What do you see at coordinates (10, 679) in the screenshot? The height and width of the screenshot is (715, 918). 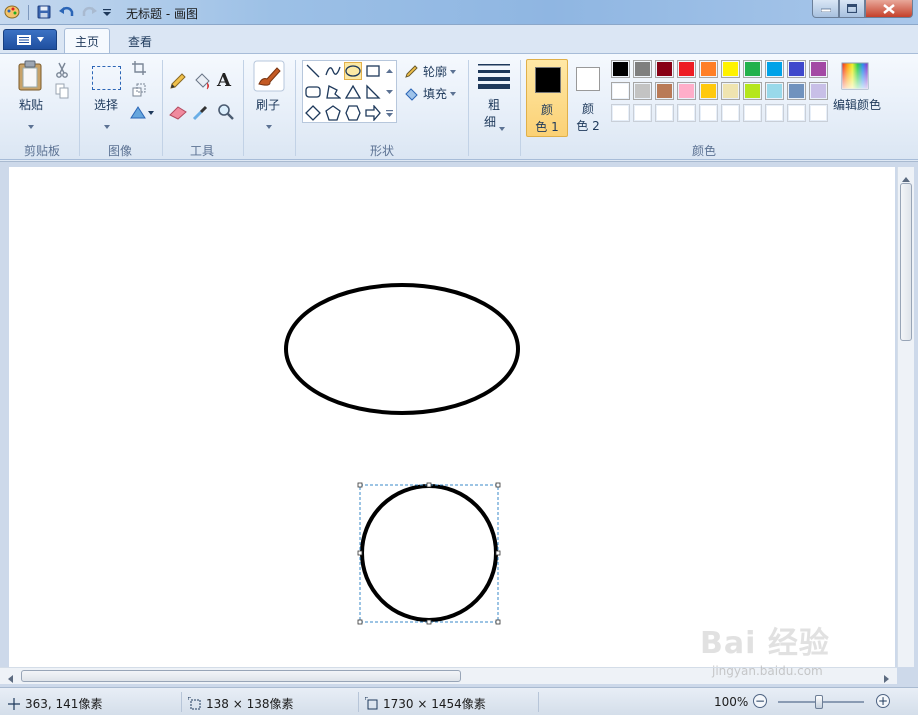 I see `scroll-left-icon` at bounding box center [10, 679].